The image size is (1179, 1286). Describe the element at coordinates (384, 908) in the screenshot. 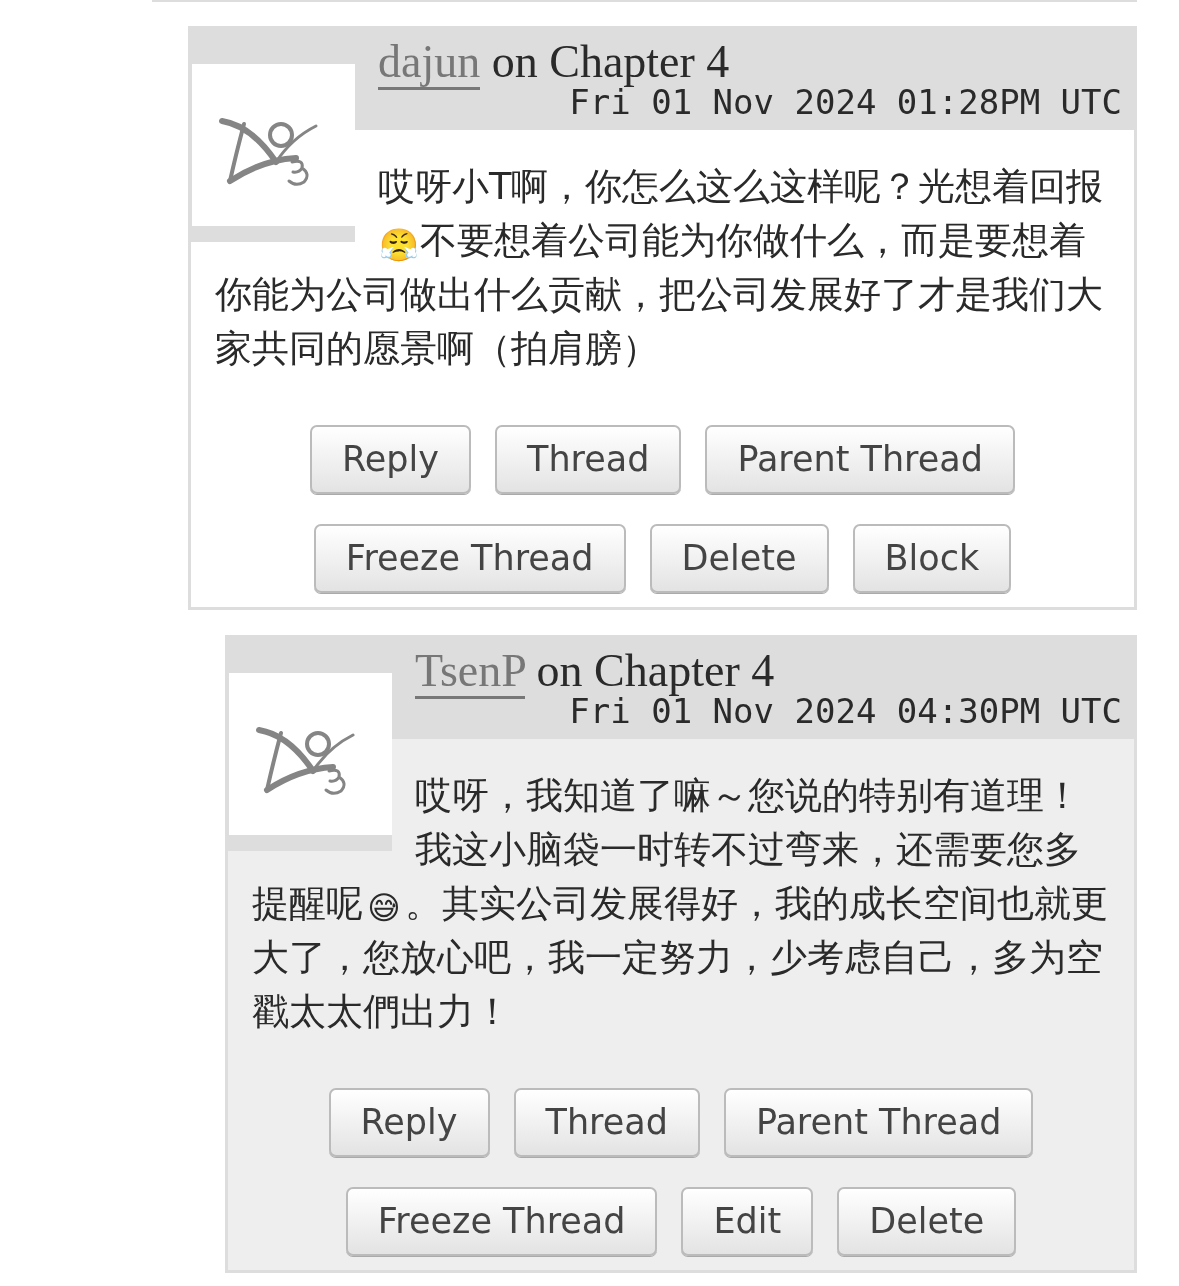

I see `emoji-icon: 😅` at that location.